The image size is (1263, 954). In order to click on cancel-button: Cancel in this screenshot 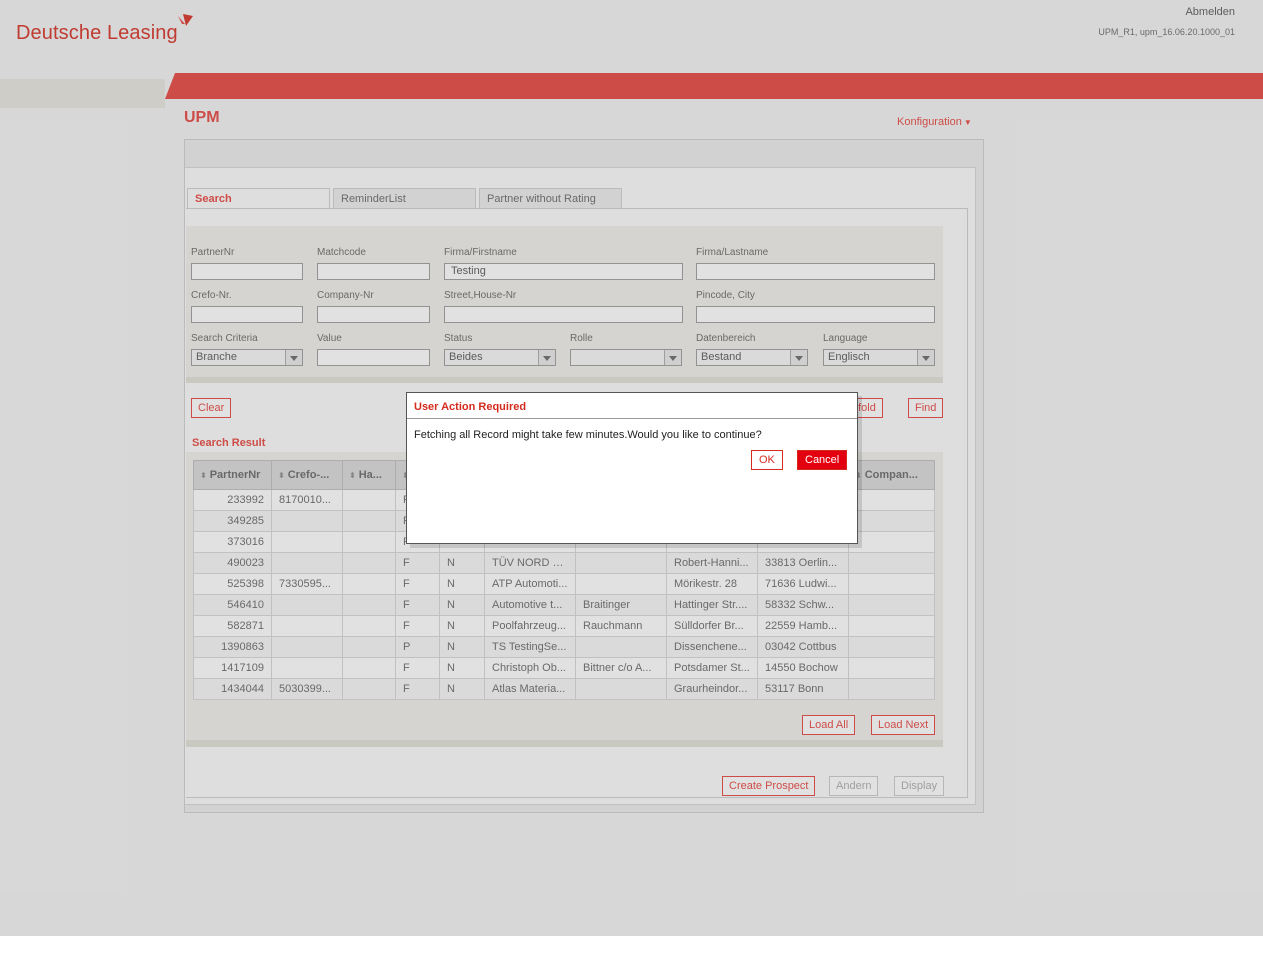, I will do `click(822, 460)`.